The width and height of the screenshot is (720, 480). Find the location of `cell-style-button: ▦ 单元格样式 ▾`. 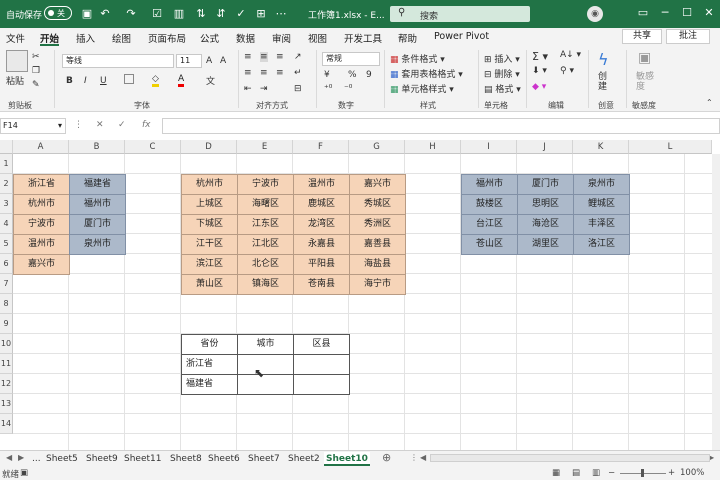

cell-style-button: ▦ 单元格样式 ▾ is located at coordinates (422, 88).